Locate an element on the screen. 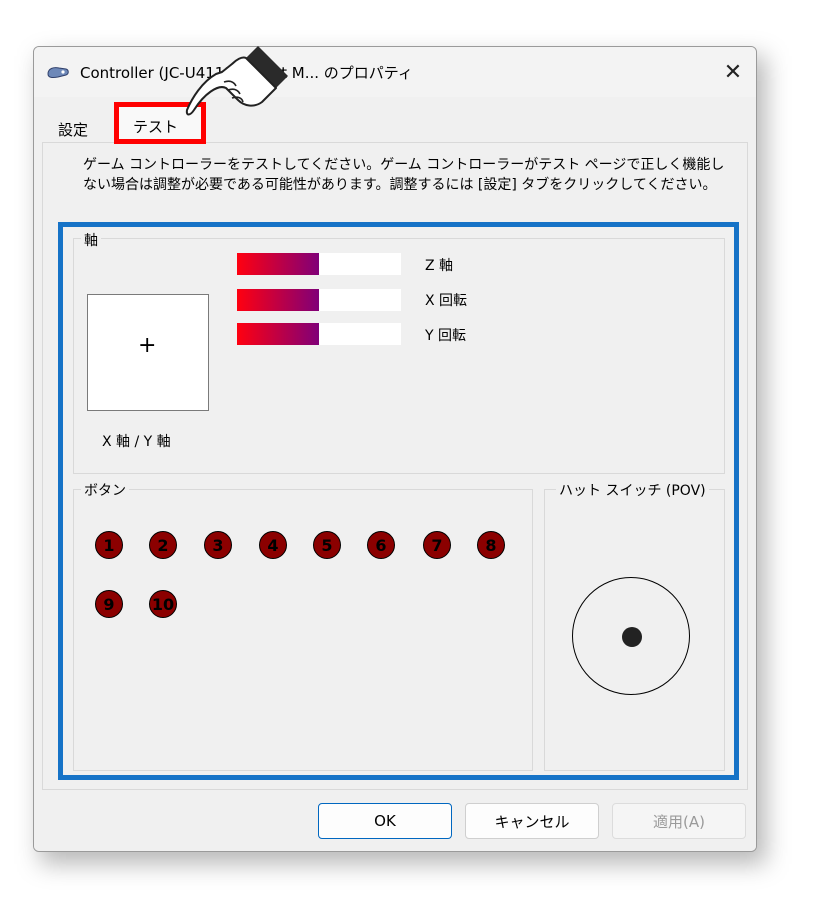  z-axis-label: Z 軸 is located at coordinates (439, 266).